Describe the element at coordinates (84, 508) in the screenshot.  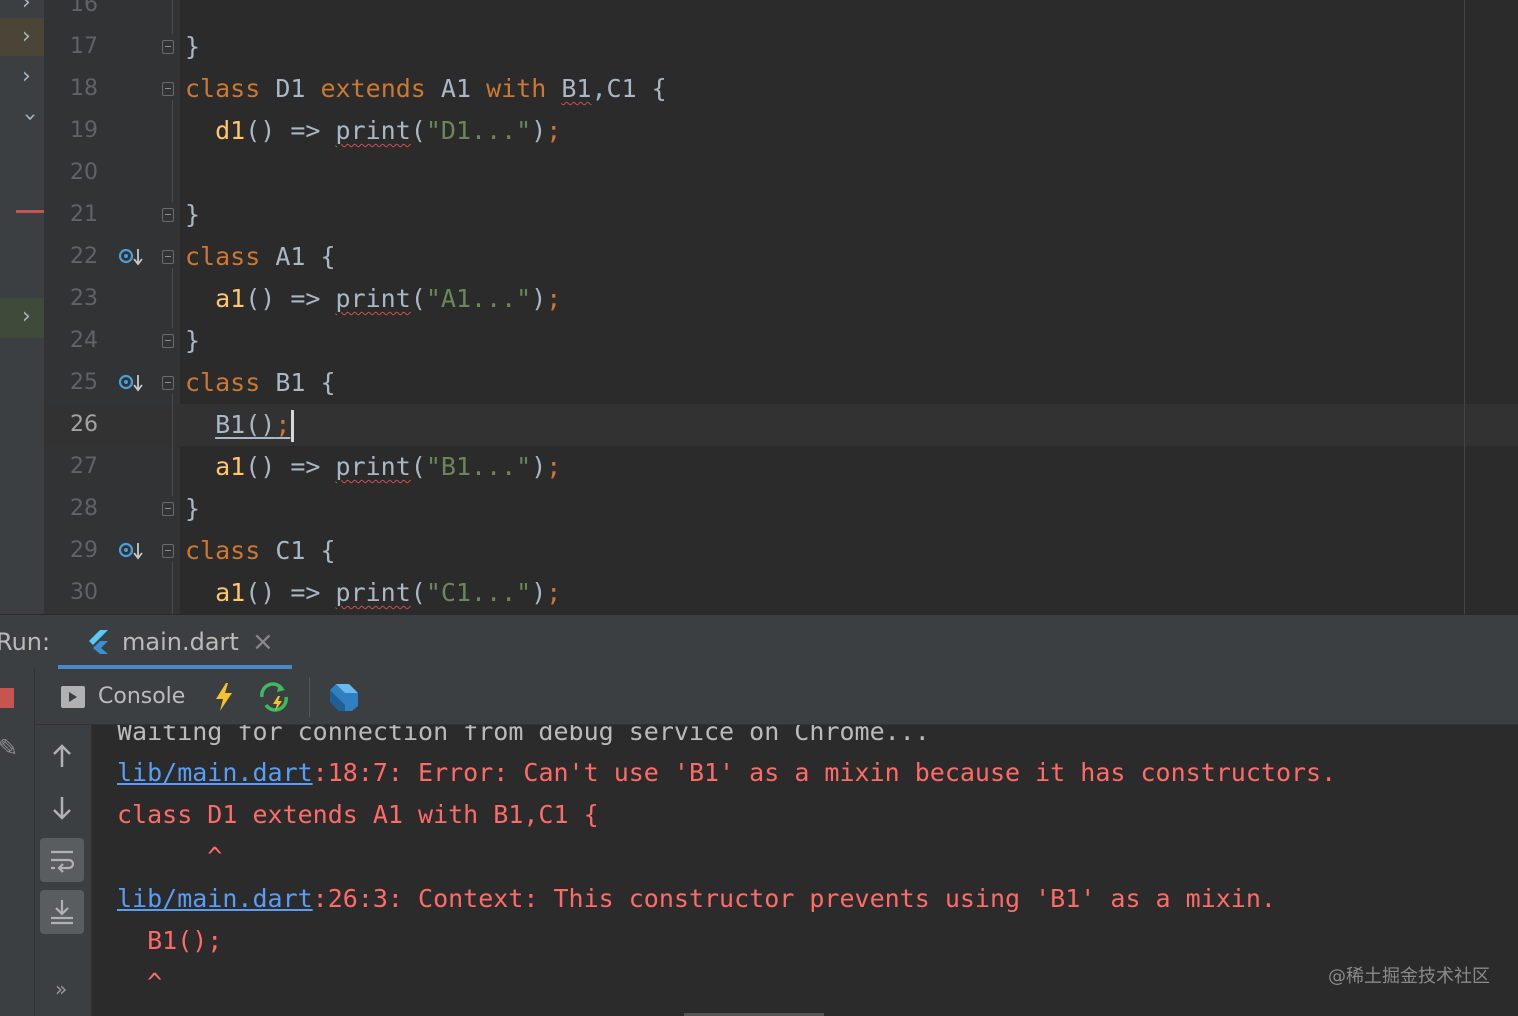
I see `line-number: 28` at that location.